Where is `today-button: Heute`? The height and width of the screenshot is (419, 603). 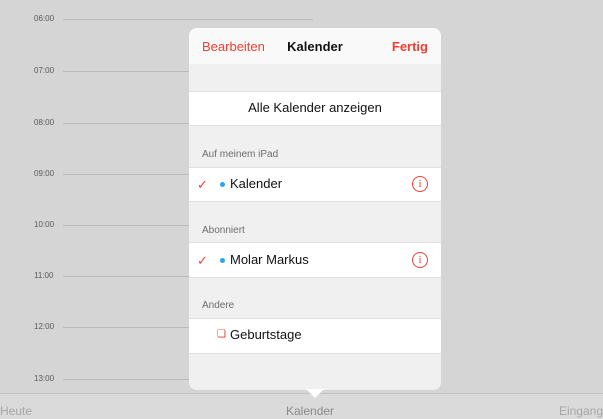 today-button: Heute is located at coordinates (16, 411).